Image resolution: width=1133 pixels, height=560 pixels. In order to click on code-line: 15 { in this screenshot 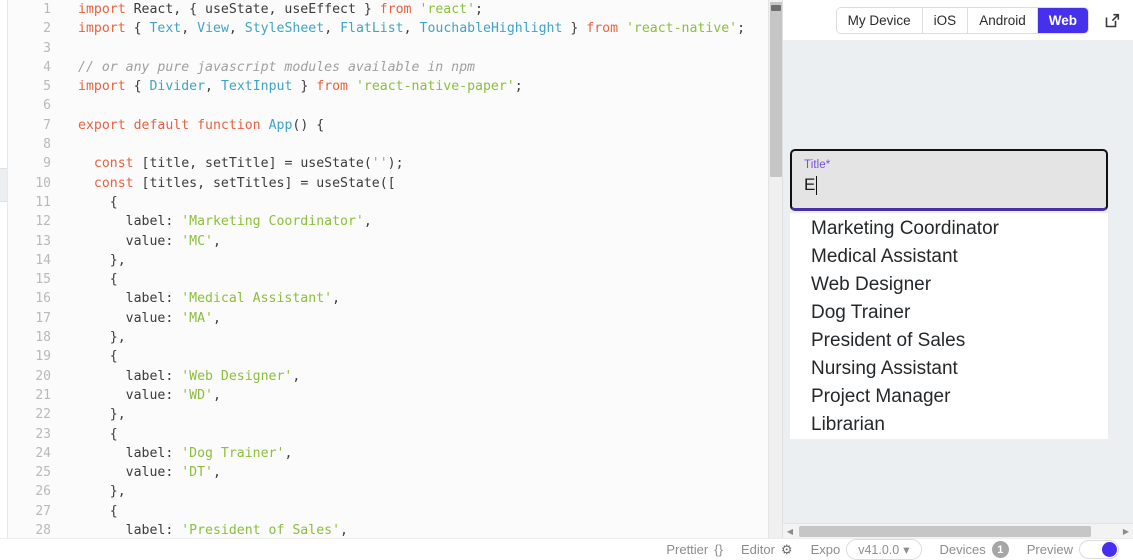, I will do `click(395, 280)`.